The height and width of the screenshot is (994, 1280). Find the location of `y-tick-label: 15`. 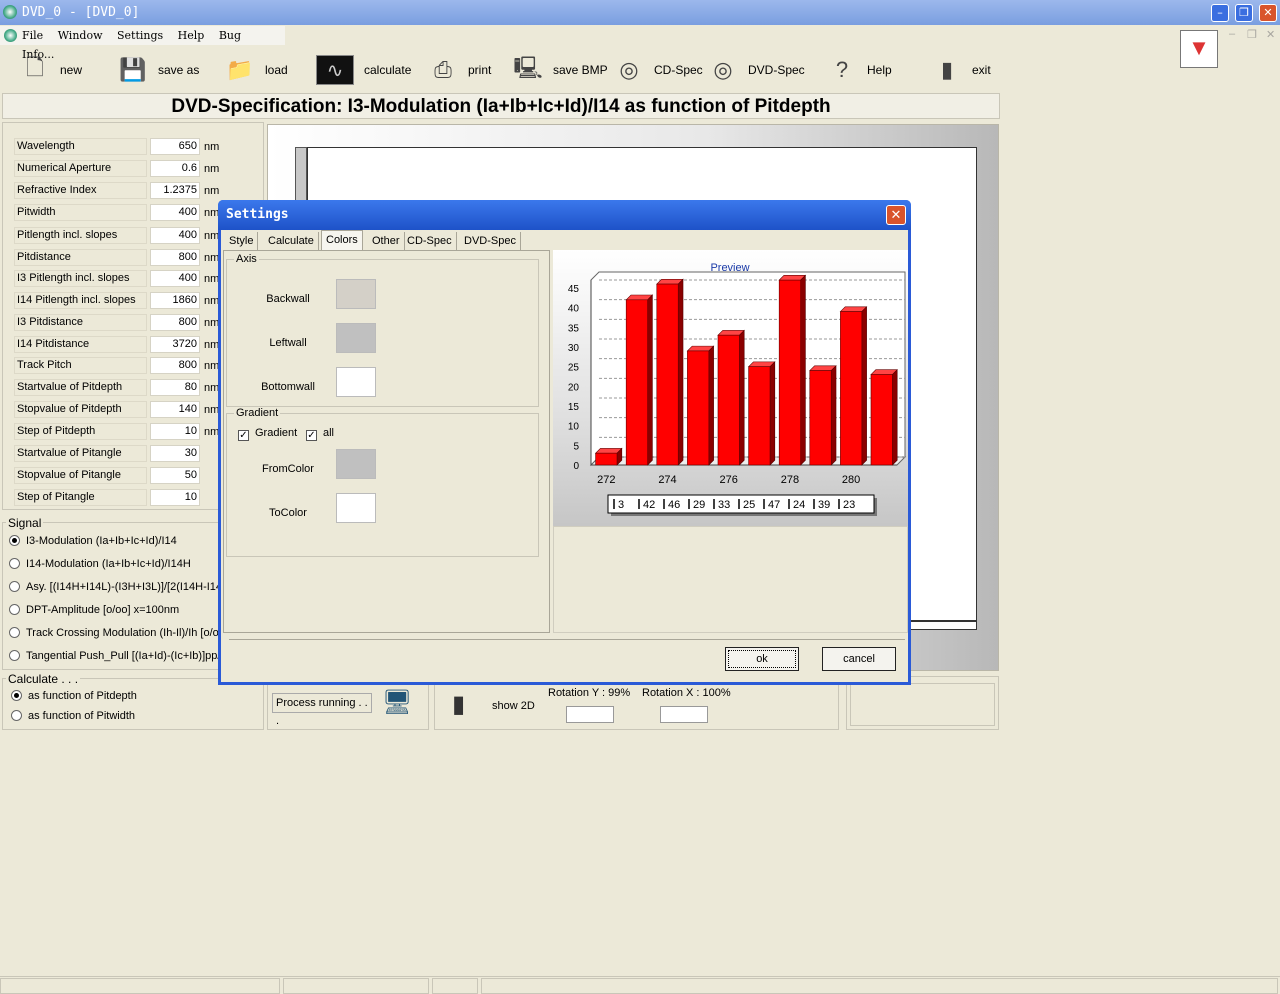

y-tick-label: 15 is located at coordinates (574, 407).